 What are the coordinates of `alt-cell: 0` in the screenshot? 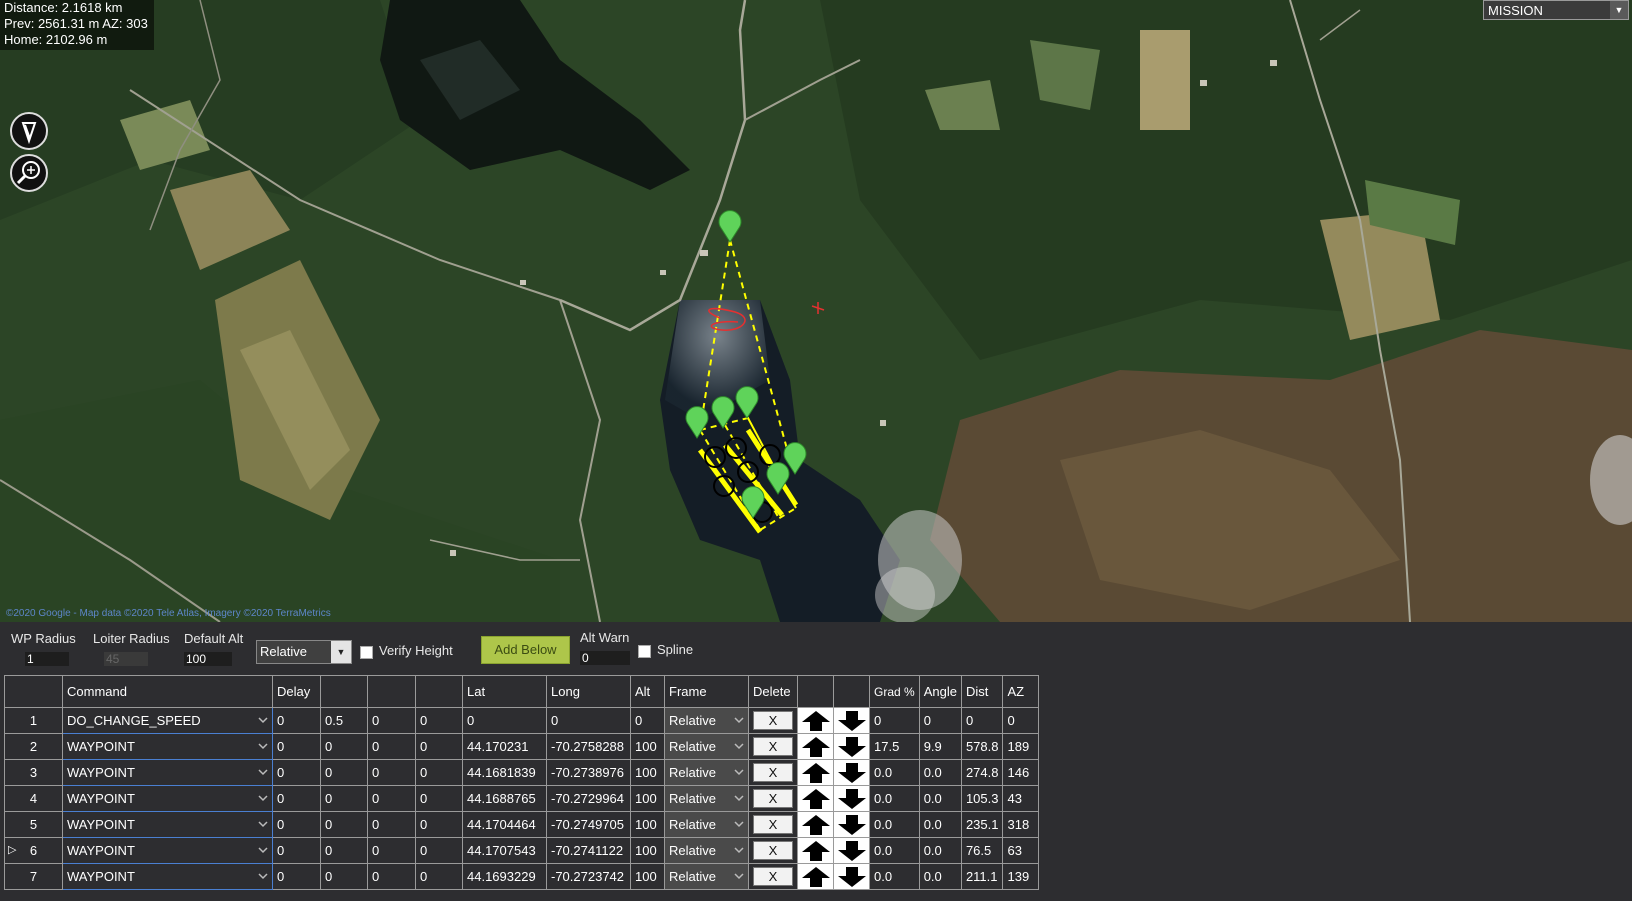 It's located at (647, 720).